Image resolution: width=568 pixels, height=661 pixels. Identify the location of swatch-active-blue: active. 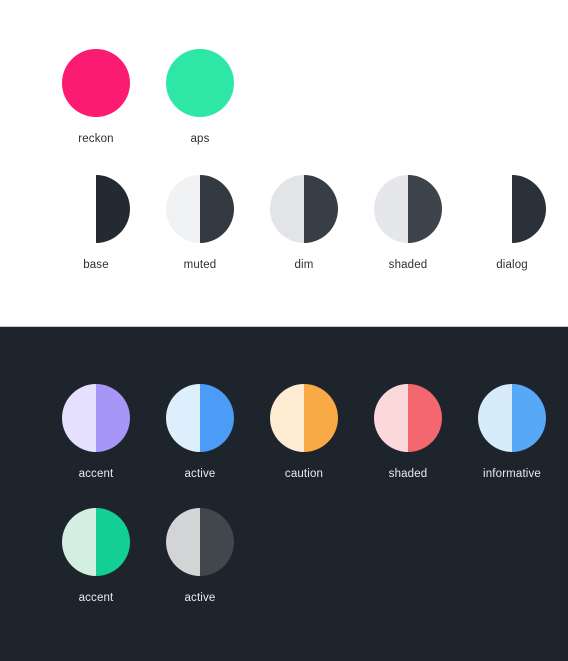
(200, 432).